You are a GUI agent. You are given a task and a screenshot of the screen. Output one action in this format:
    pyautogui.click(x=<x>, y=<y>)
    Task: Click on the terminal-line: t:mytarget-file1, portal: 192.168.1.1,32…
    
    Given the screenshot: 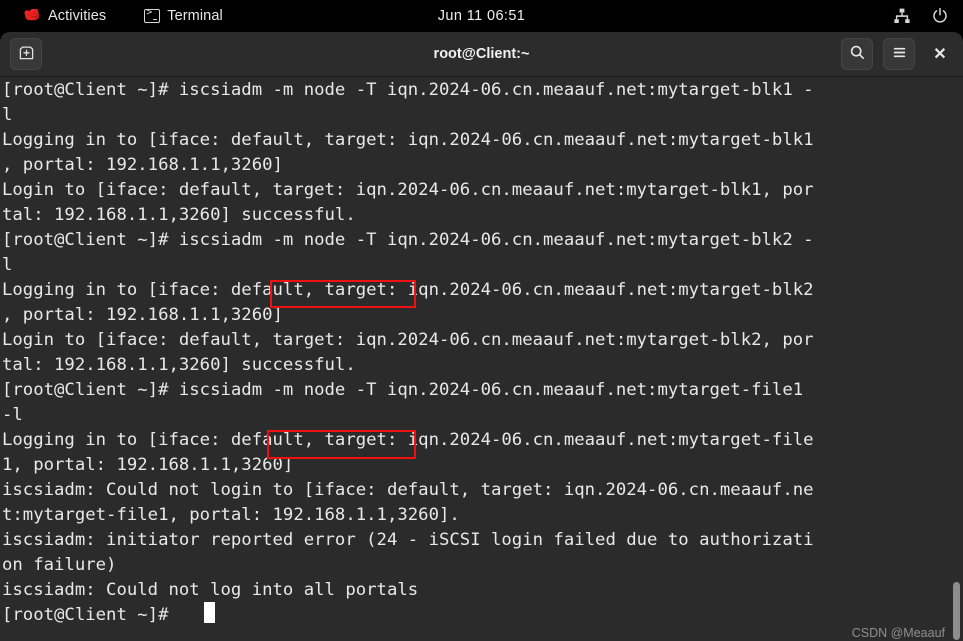 What is the action you would take?
    pyautogui.click(x=231, y=515)
    